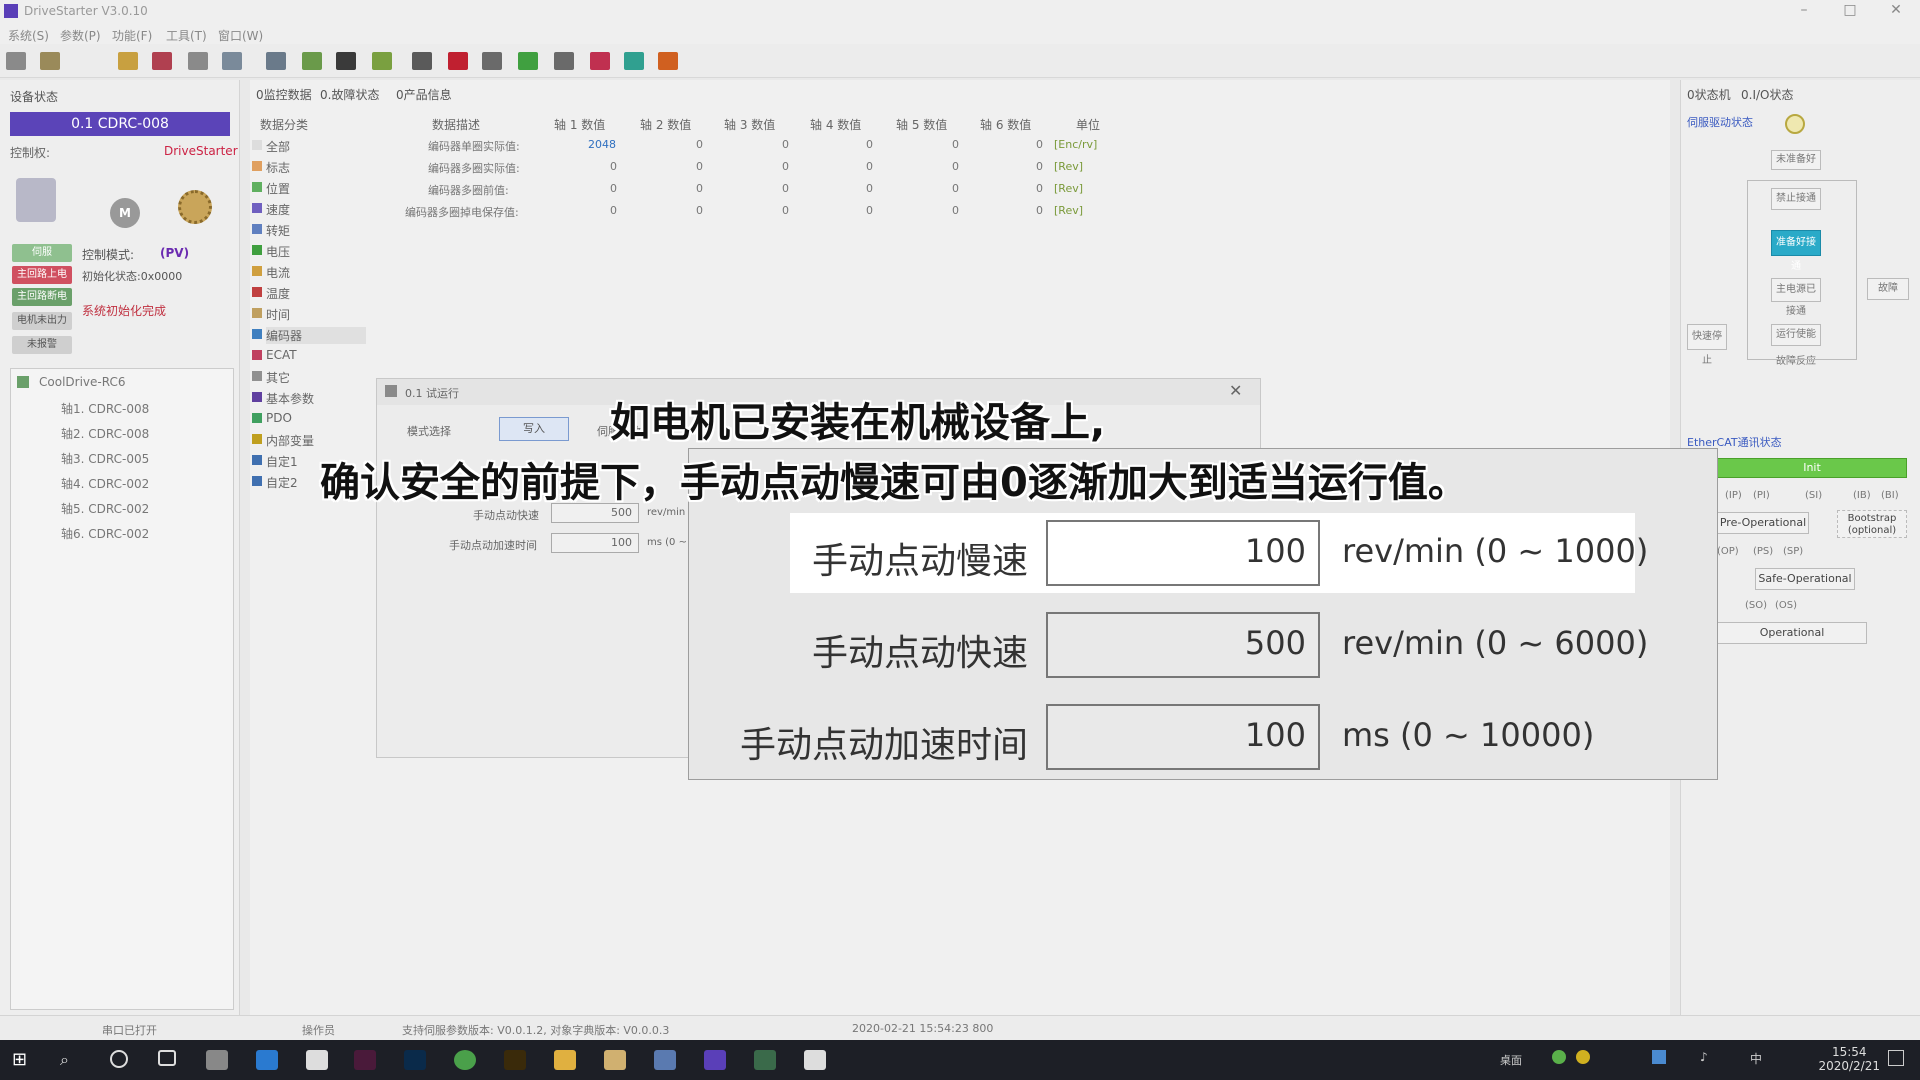 This screenshot has width=1920, height=1080. Describe the element at coordinates (105, 483) in the screenshot. I see `tree-item-axis4: 轴4. CDRC-002` at that location.